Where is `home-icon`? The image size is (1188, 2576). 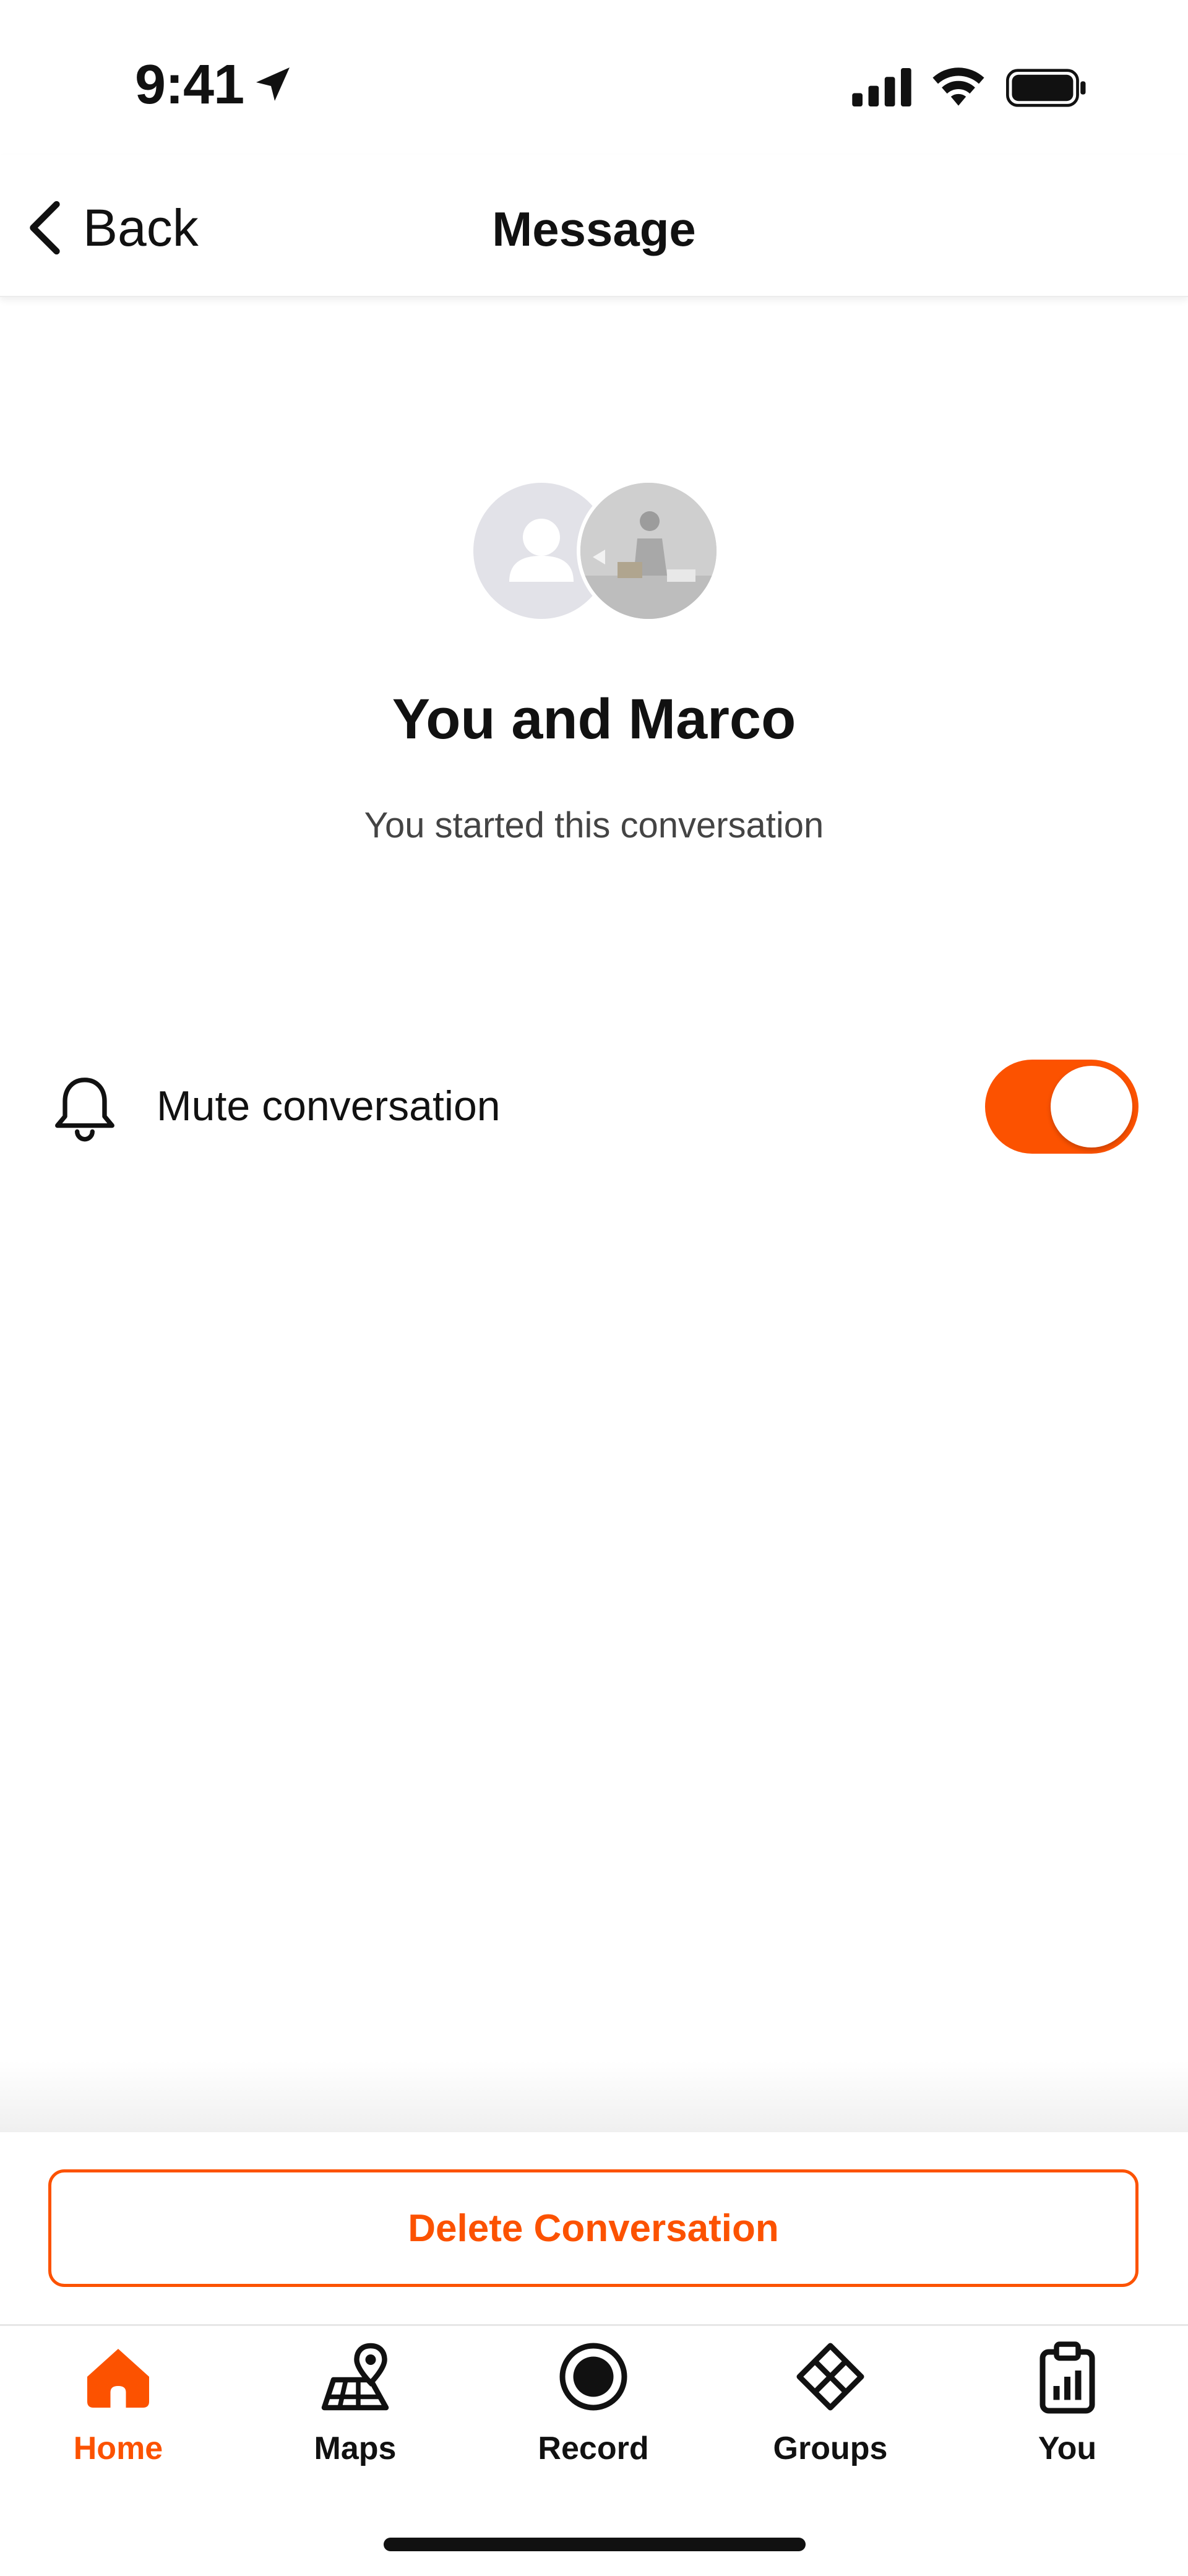 home-icon is located at coordinates (118, 2378).